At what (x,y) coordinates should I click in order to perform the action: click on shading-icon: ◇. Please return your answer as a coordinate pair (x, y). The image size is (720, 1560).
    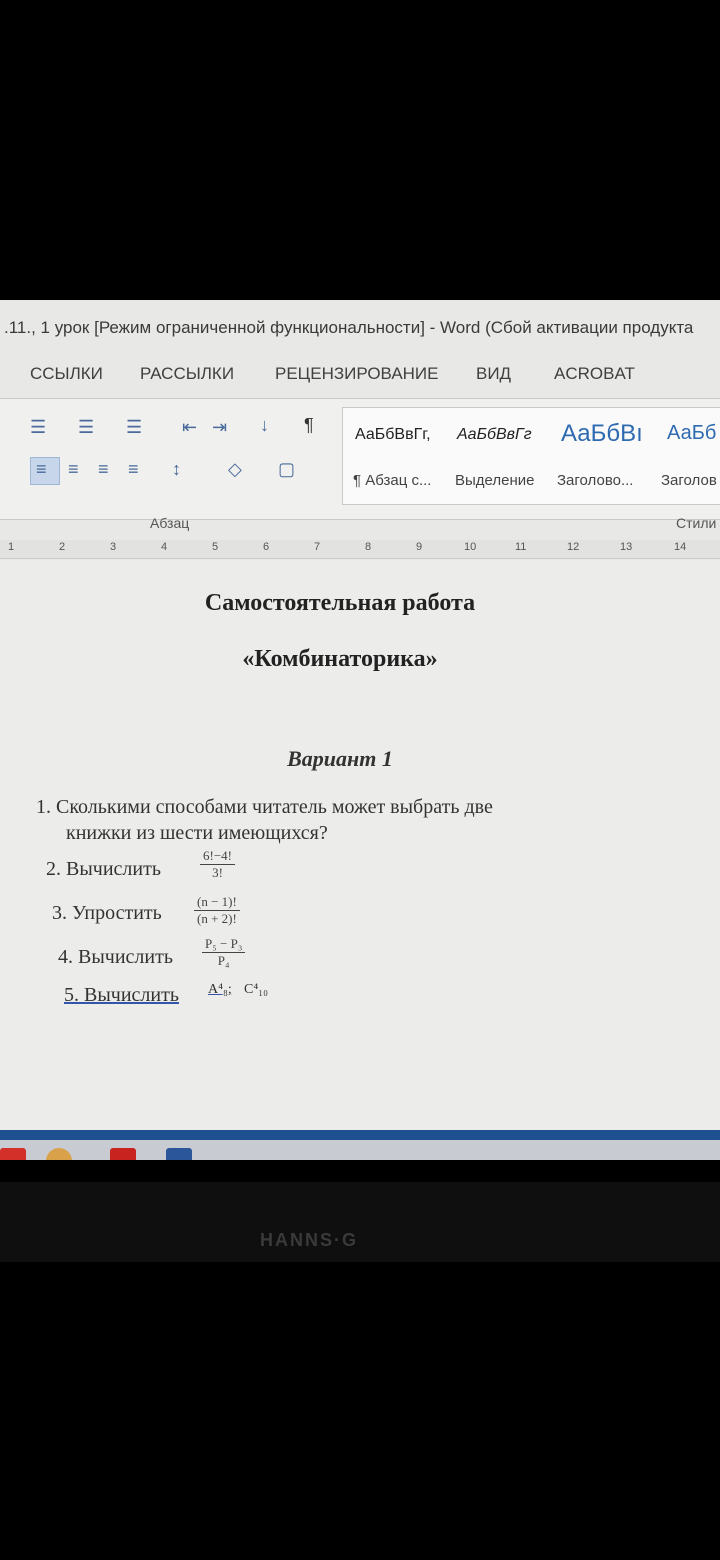
    Looking at the image, I should click on (235, 469).